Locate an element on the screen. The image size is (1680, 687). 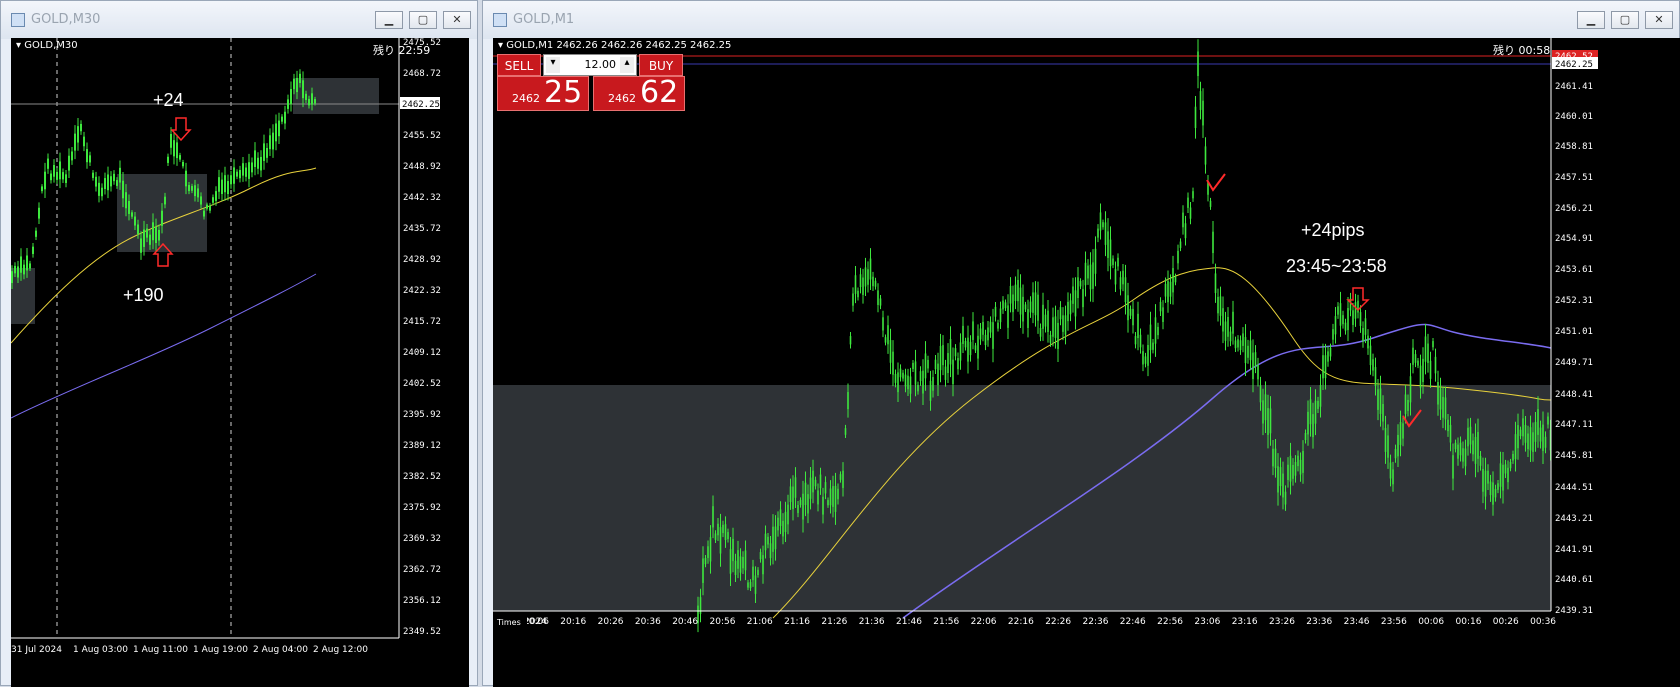
sell-button: SELL is located at coordinates (519, 65).